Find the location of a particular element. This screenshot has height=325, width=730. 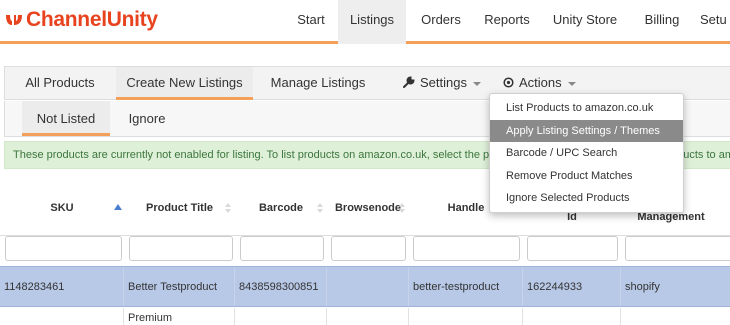

menu-item-apply-listing-settings: Apply Listing Settings / Themes is located at coordinates (586, 130).